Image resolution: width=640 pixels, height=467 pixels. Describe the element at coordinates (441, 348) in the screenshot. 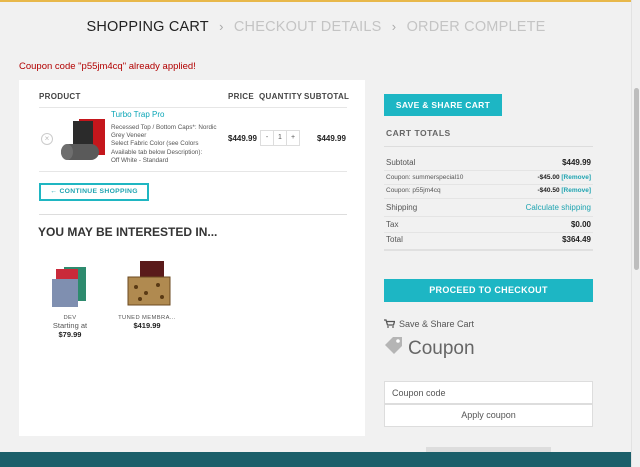

I see `coupon-heading-text: Coupon` at that location.